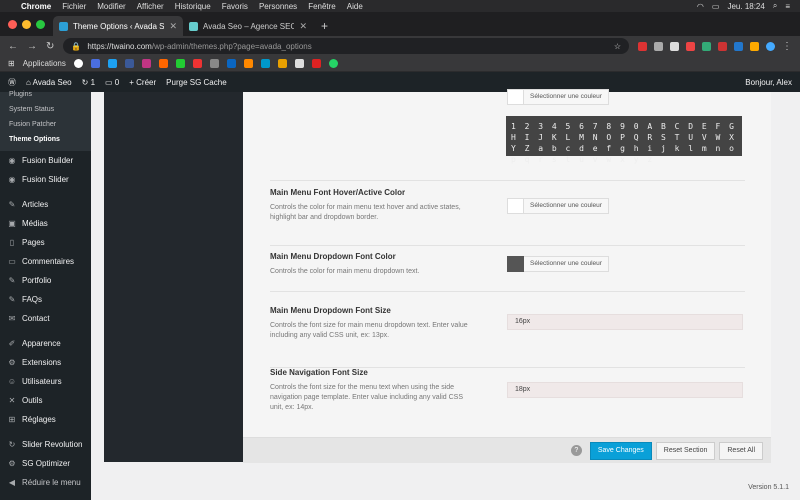 This screenshot has height=500, width=800. I want to click on sidebar-item-articles: ✎ Articles, so click(45, 204).